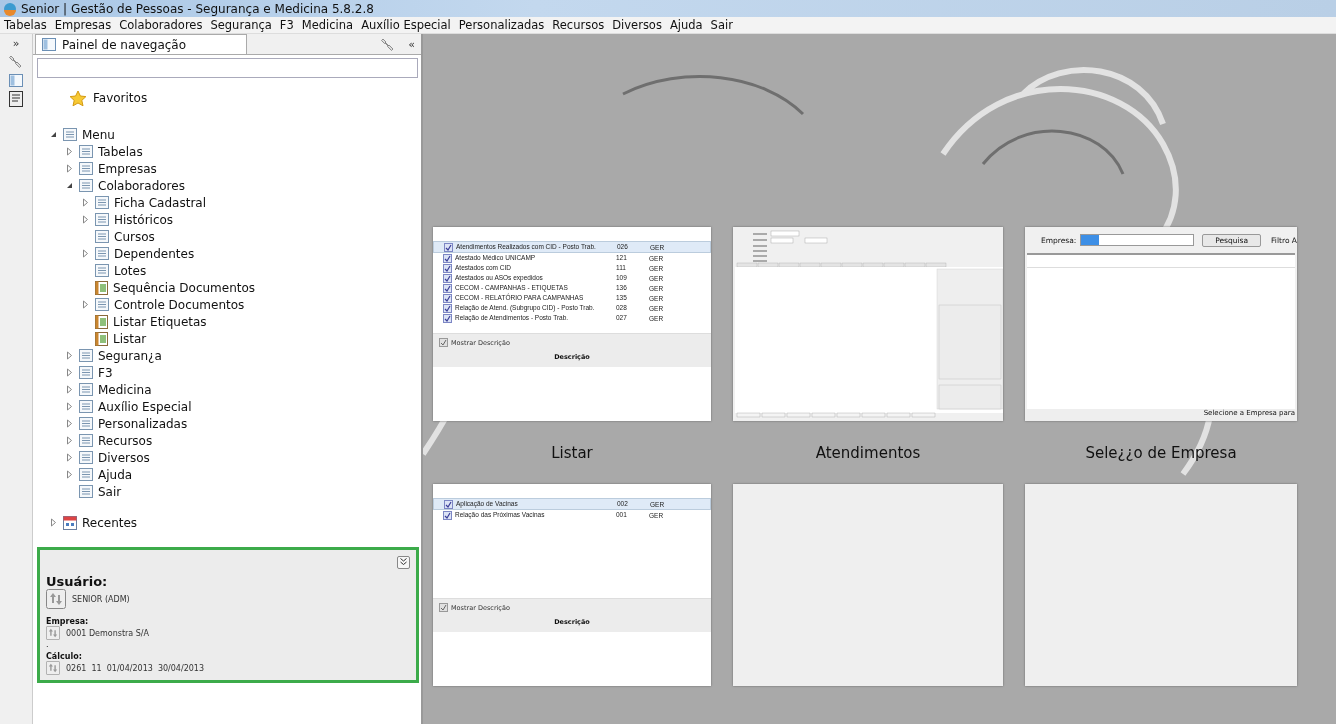 This screenshot has width=1336, height=724. Describe the element at coordinates (1137, 240) in the screenshot. I see `company-field` at that location.